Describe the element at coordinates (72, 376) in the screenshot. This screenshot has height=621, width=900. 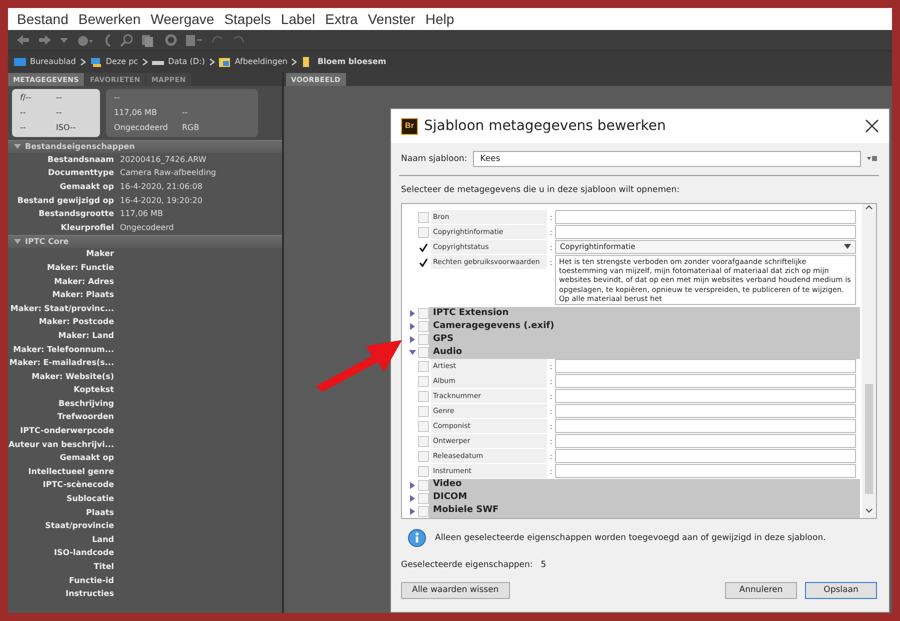
I see `property-label: Maker: Website(s)` at that location.